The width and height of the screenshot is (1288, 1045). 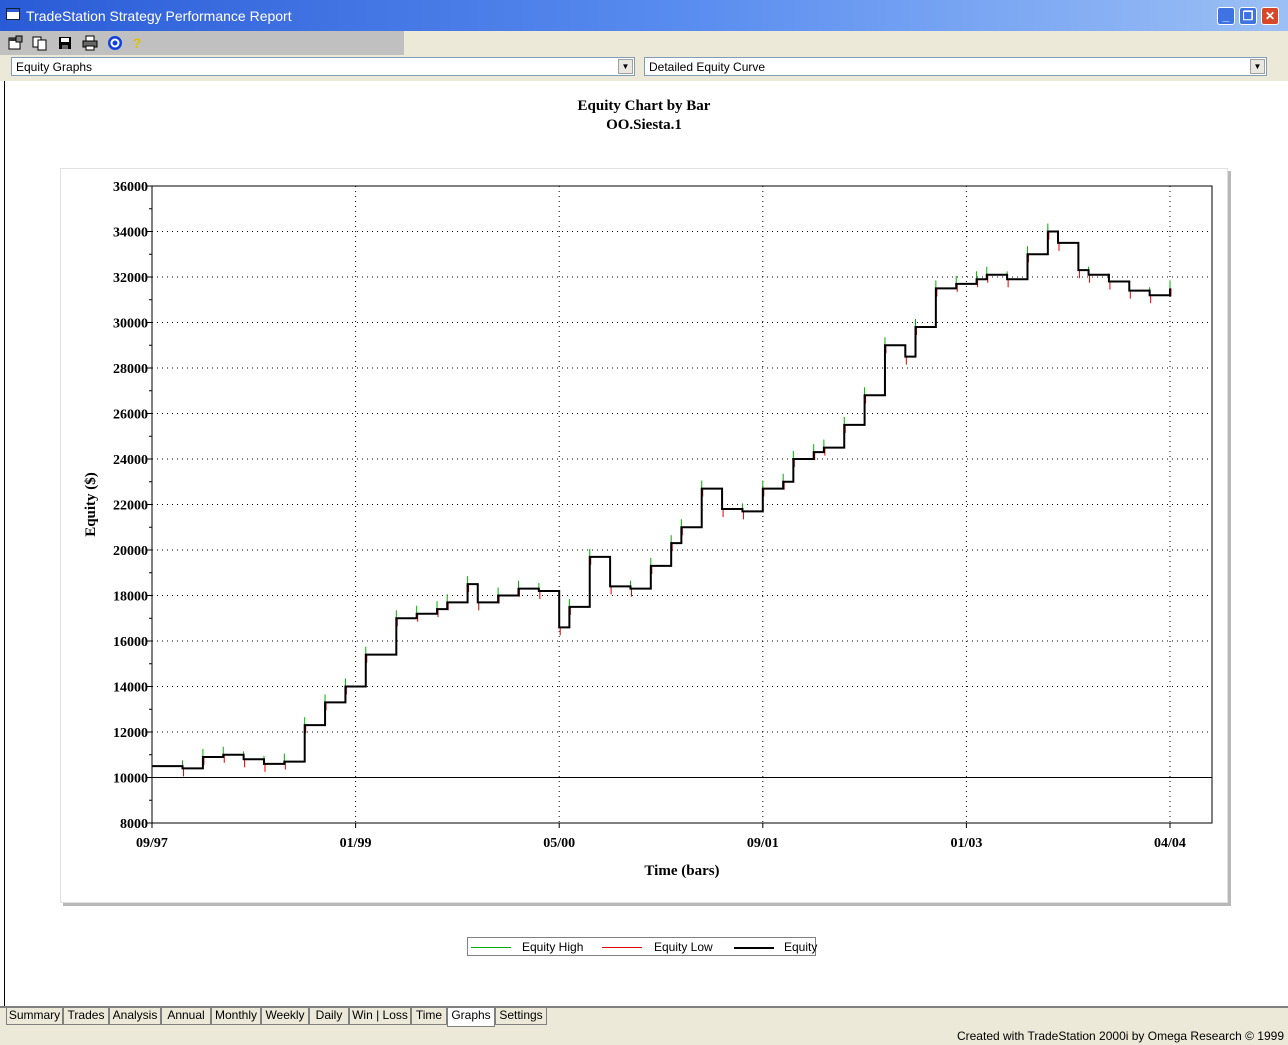 What do you see at coordinates (966, 843) in the screenshot?
I see `x-tick-label: 01/03` at bounding box center [966, 843].